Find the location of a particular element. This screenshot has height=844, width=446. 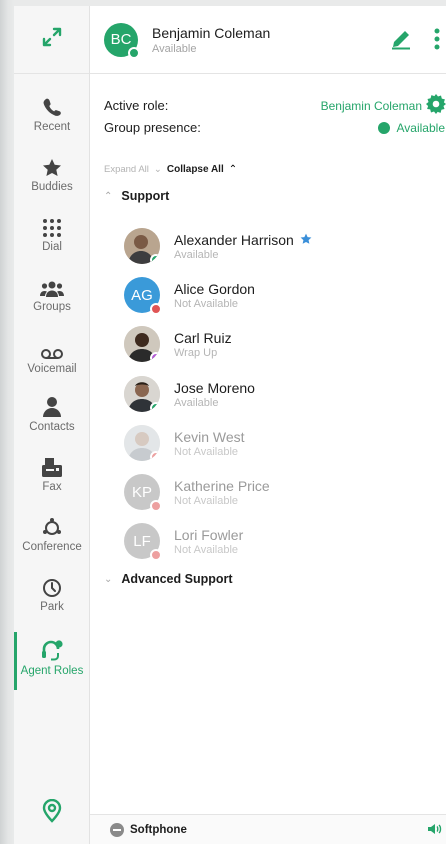

sidebar-item-label: Contacts is located at coordinates (52, 427).